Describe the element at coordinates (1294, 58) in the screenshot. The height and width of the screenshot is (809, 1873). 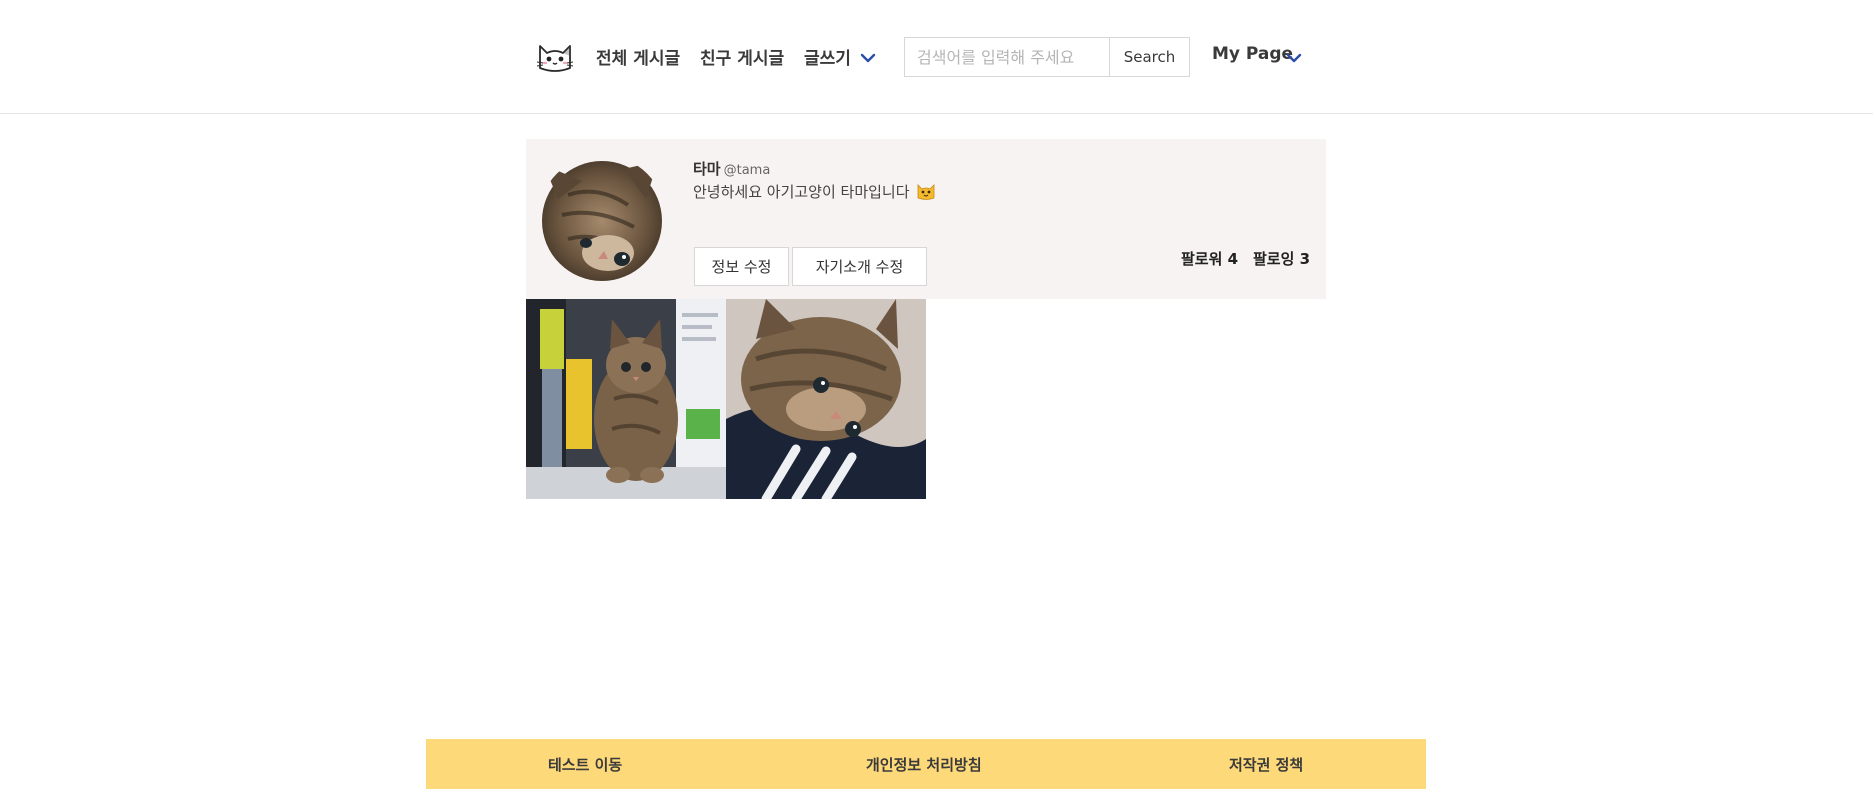
I see `my-page-chevron-down-icon` at that location.